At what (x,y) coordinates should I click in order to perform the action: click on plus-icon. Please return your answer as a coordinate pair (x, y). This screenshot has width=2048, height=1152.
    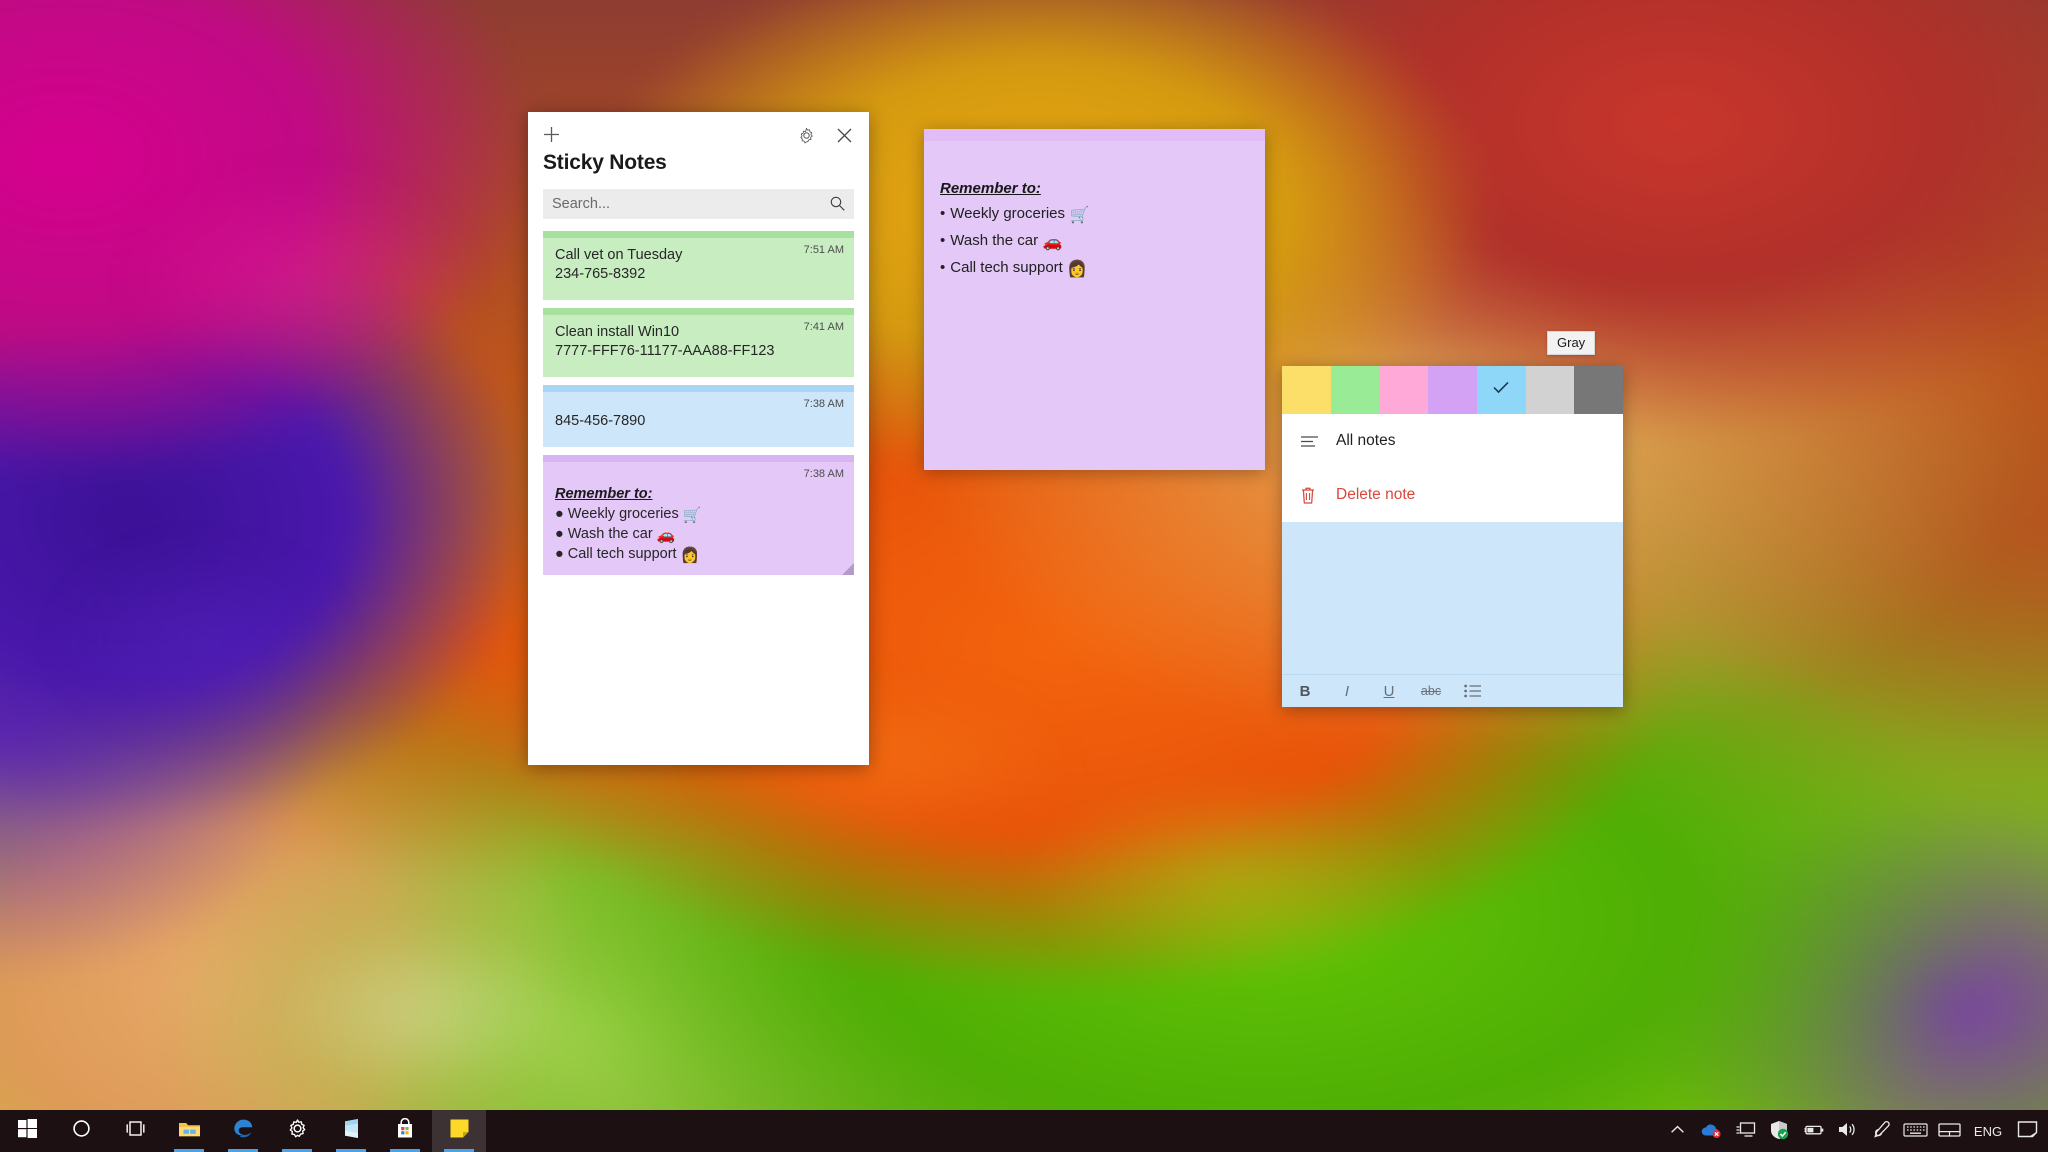
    Looking at the image, I should click on (551, 134).